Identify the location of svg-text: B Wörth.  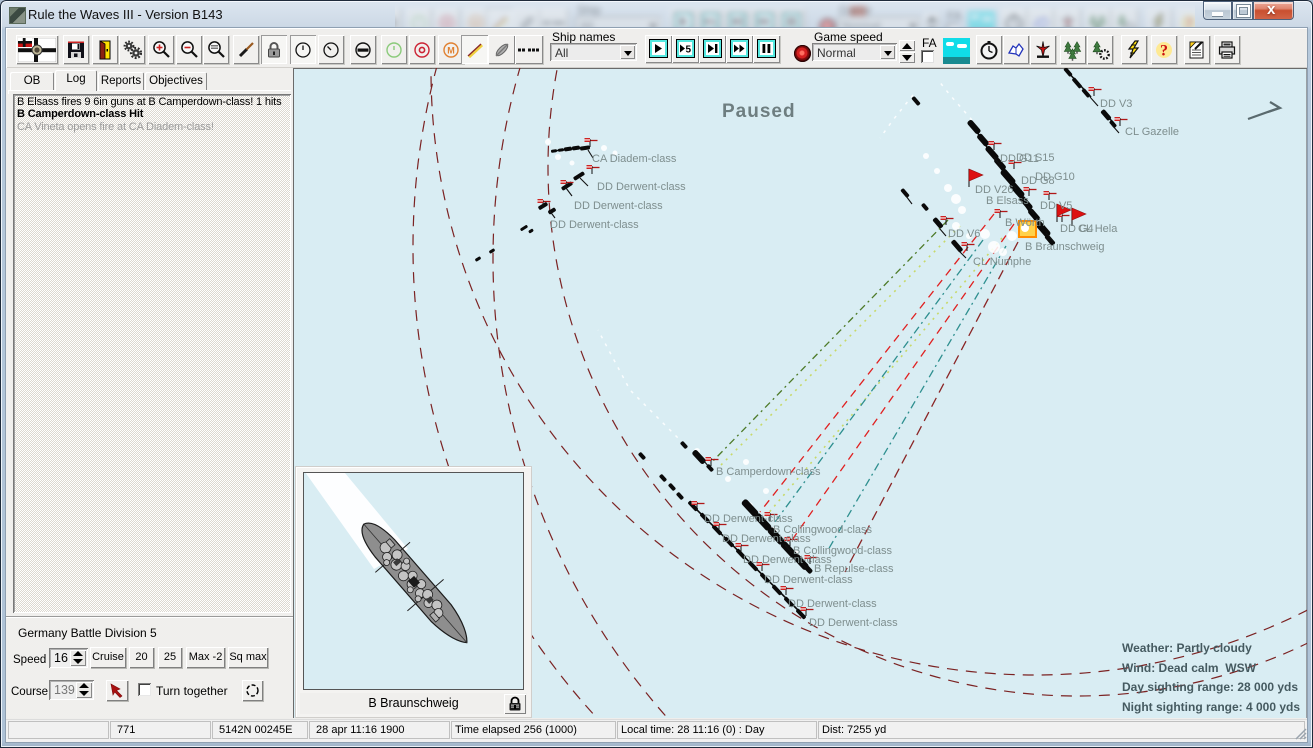
(1025, 223).